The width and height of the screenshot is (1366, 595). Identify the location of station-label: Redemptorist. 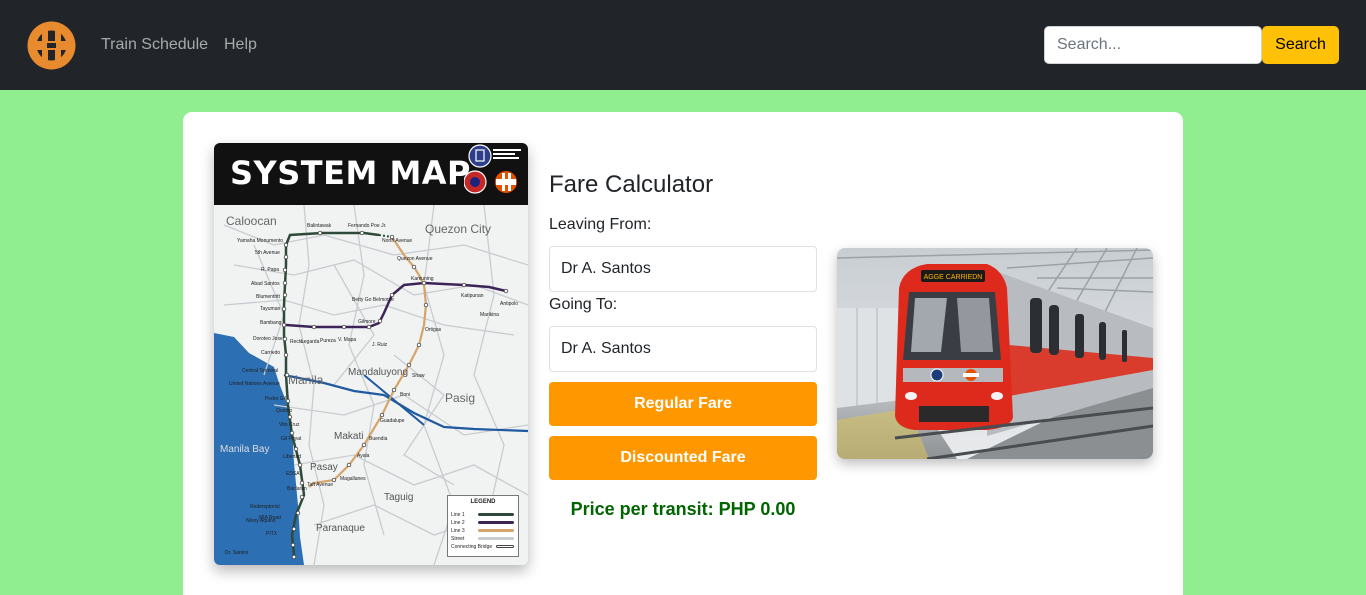
(265, 507).